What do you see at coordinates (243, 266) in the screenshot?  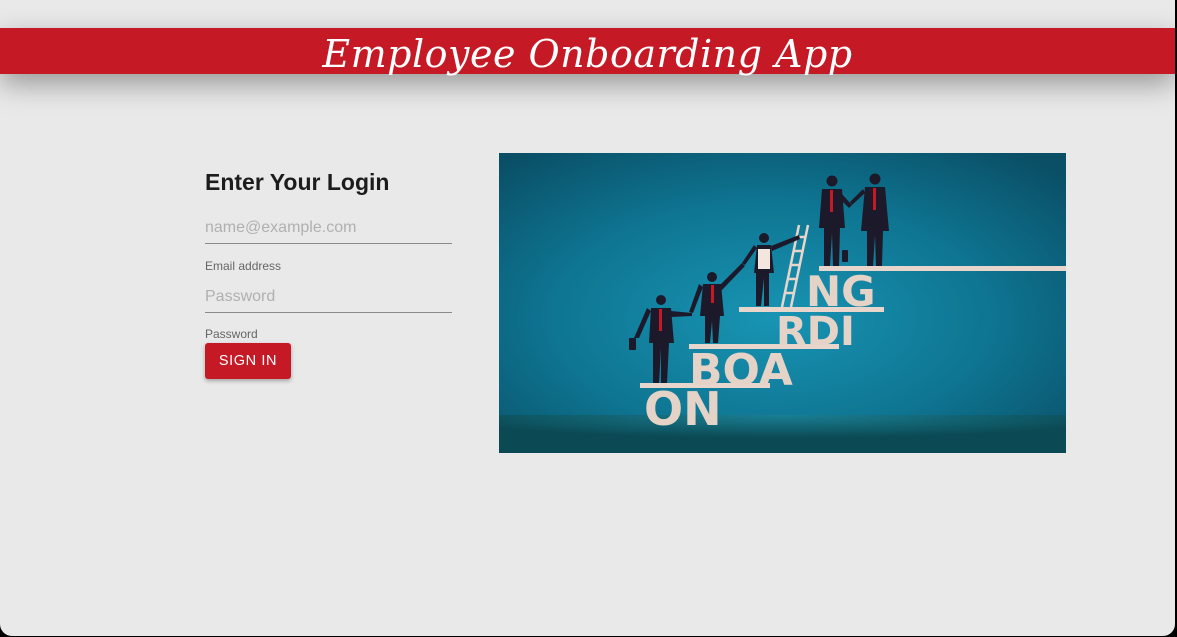 I see `email-helper-text: Email address` at bounding box center [243, 266].